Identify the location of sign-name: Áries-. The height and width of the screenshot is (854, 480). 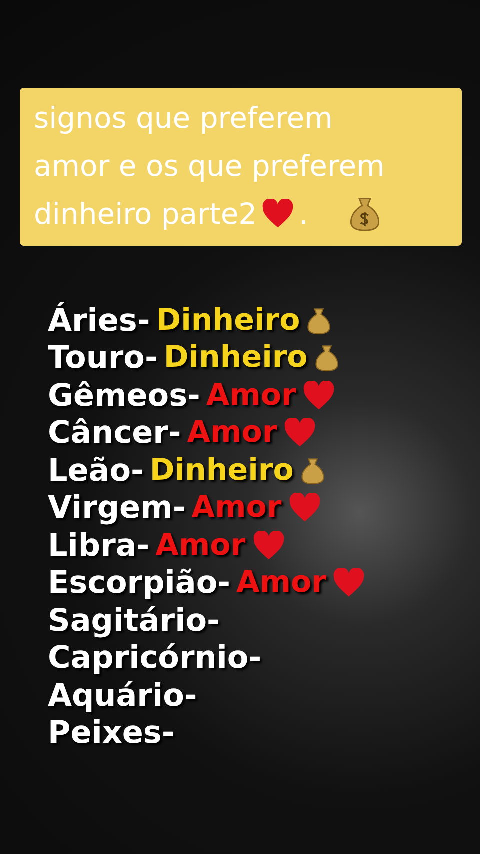
(99, 320).